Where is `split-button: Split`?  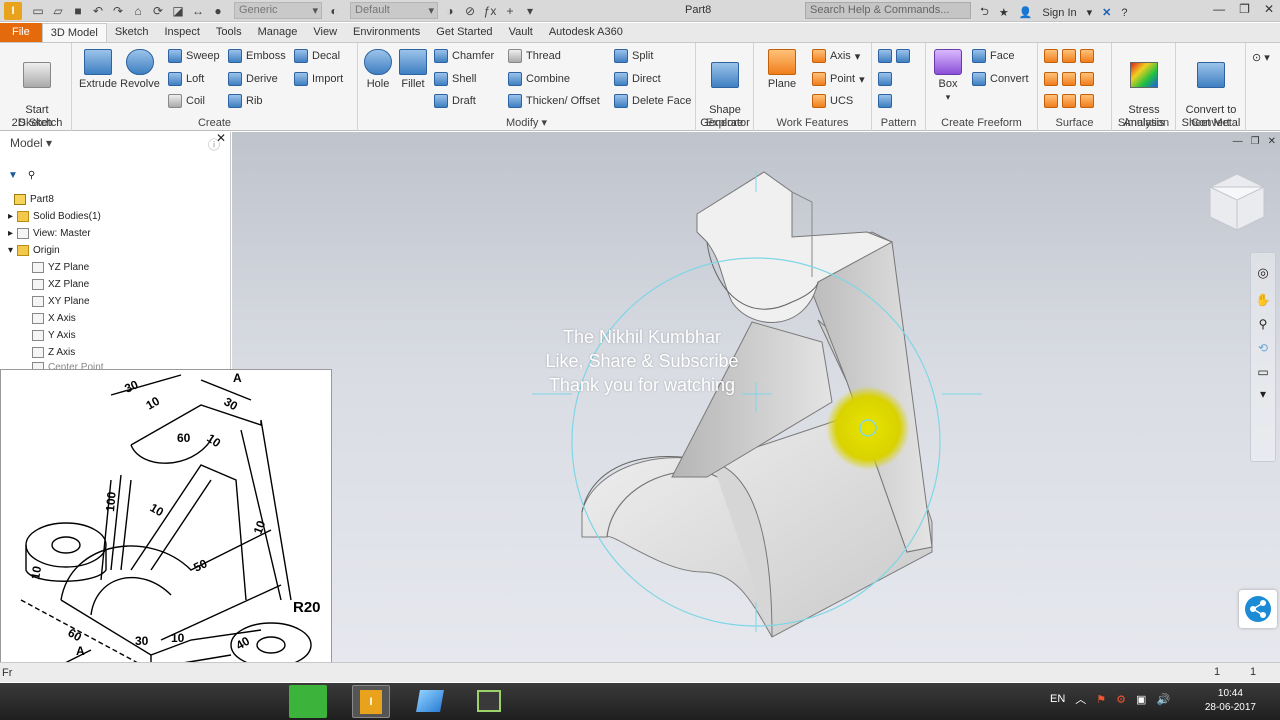
split-button: Split is located at coordinates (633, 56).